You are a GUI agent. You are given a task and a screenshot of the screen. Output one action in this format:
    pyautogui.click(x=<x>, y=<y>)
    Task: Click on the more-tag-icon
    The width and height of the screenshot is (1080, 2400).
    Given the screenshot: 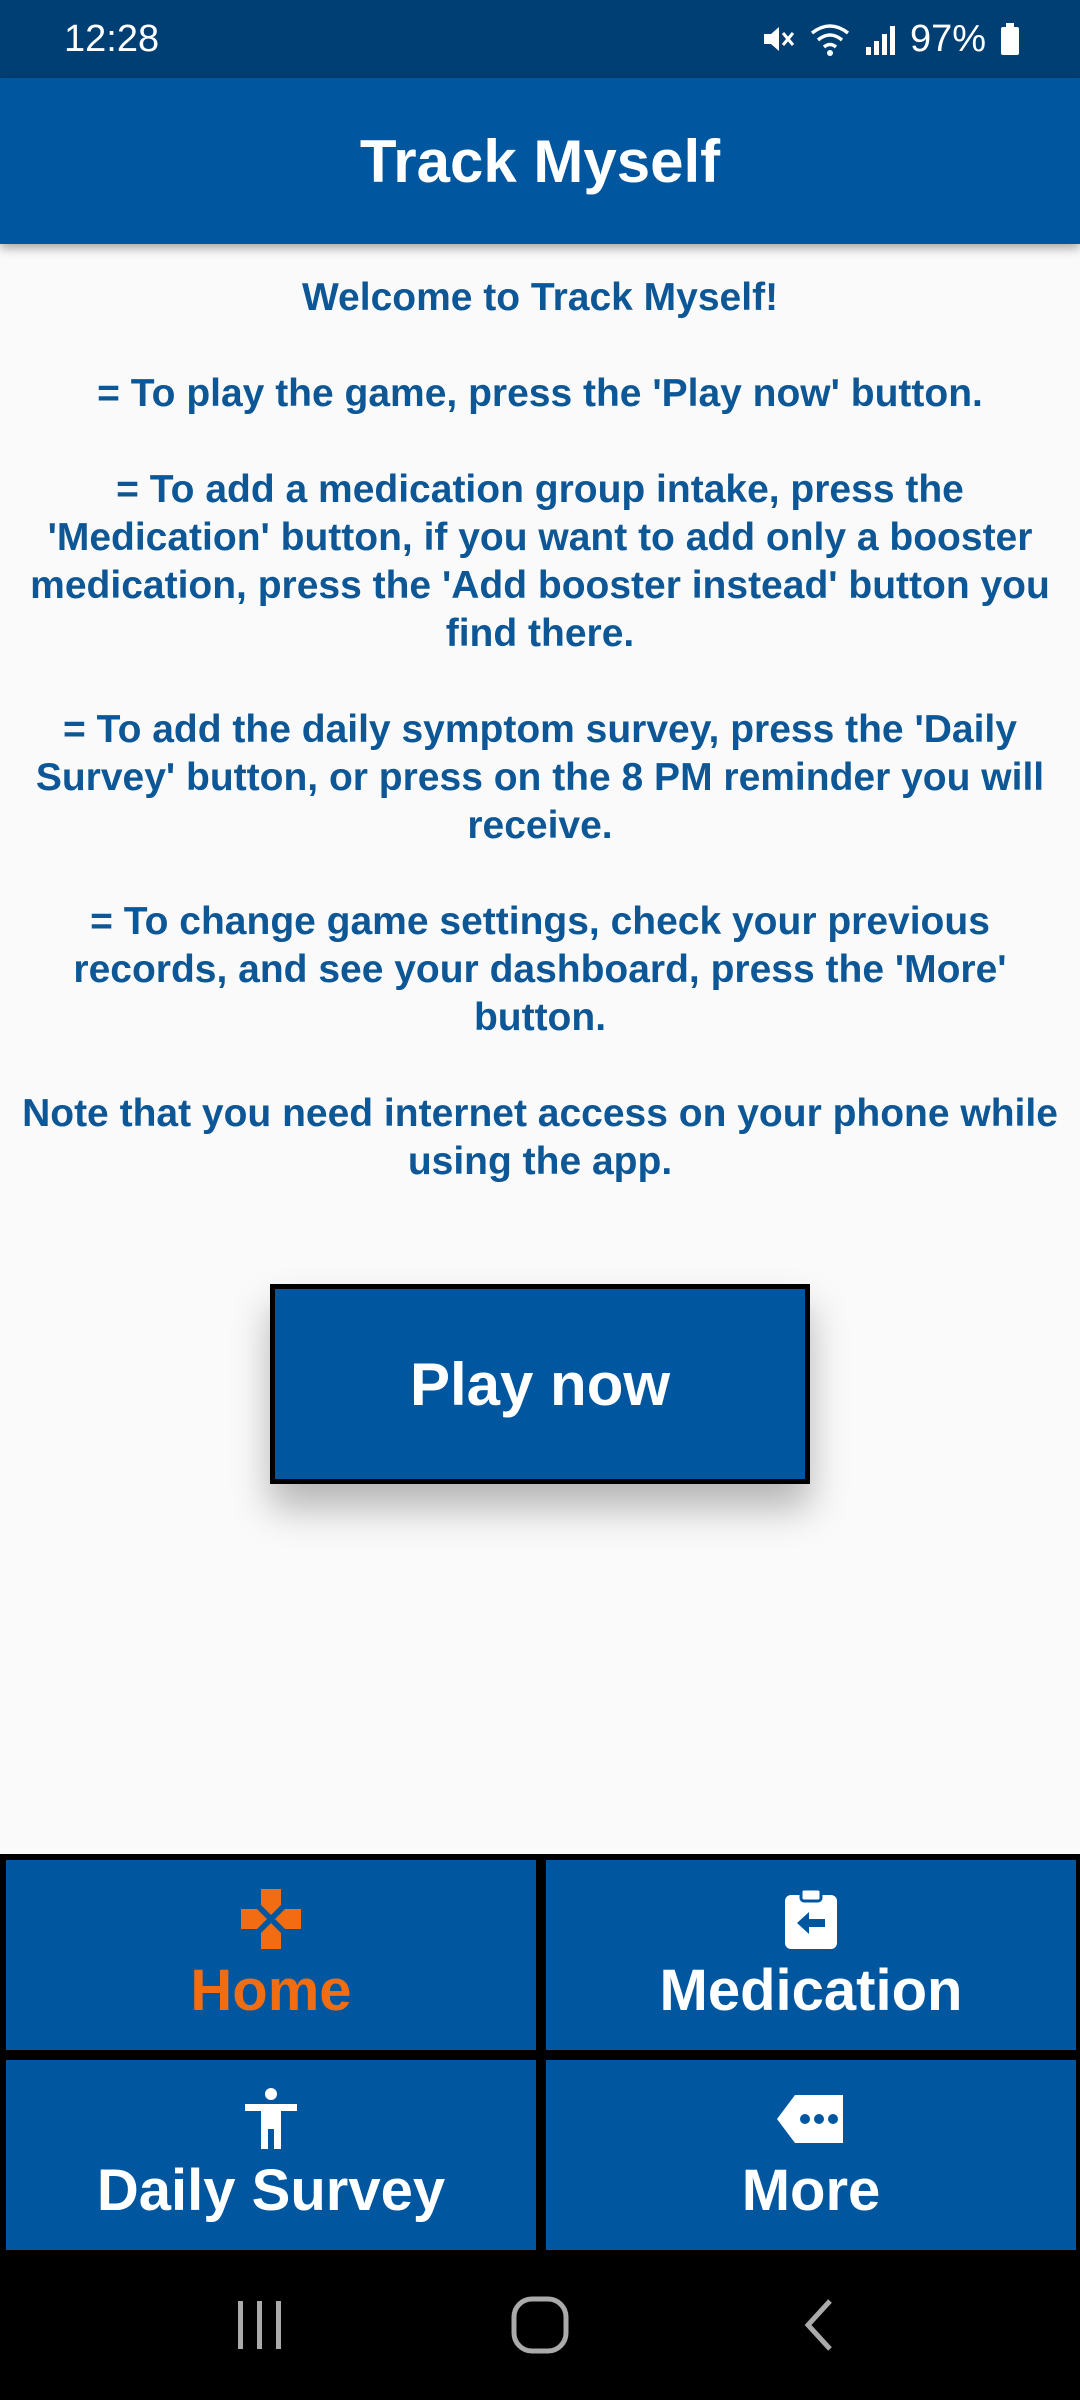 What is the action you would take?
    pyautogui.click(x=811, y=2119)
    